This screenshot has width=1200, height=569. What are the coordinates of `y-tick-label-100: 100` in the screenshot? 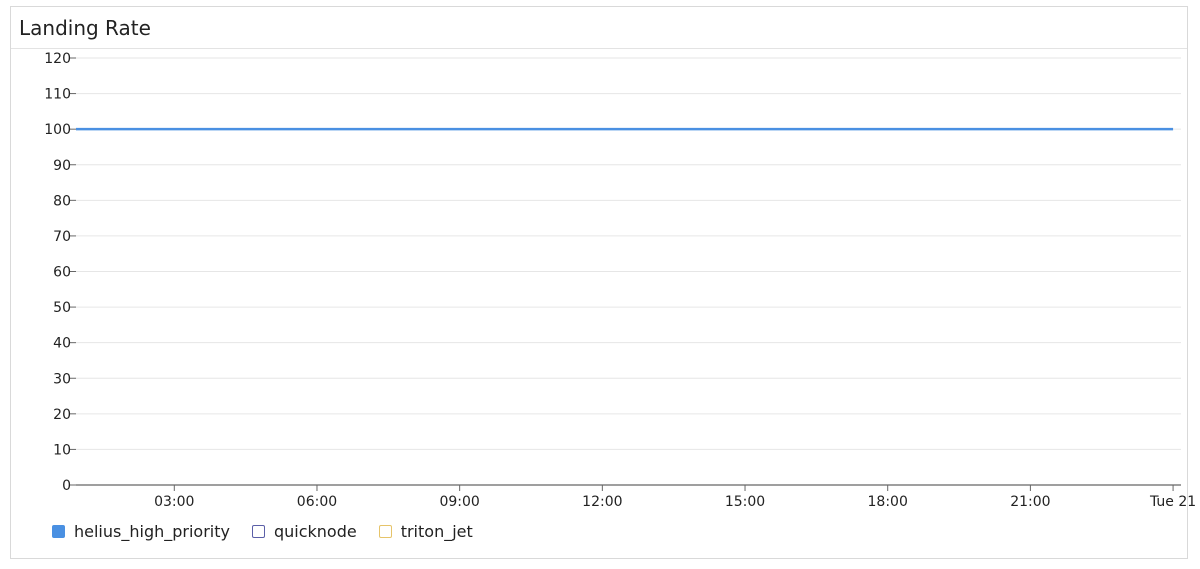 It's located at (57, 130).